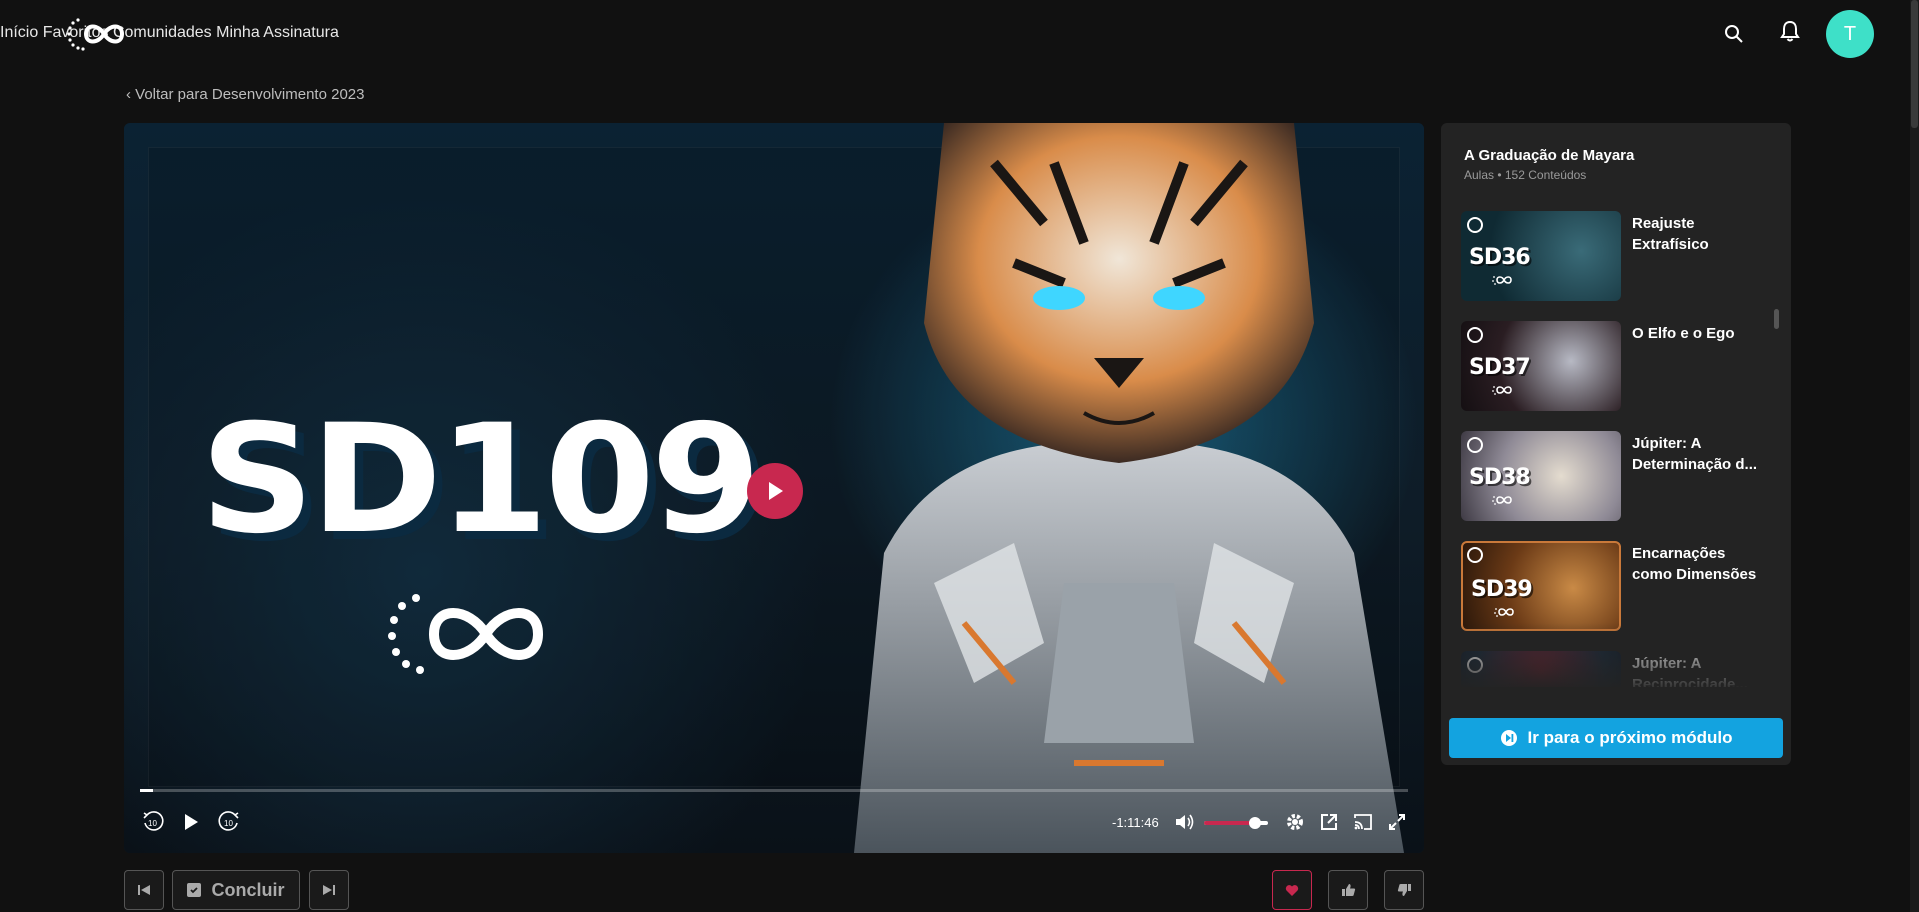  I want to click on lesson-title: Encarnações como Dimensões, so click(1694, 564).